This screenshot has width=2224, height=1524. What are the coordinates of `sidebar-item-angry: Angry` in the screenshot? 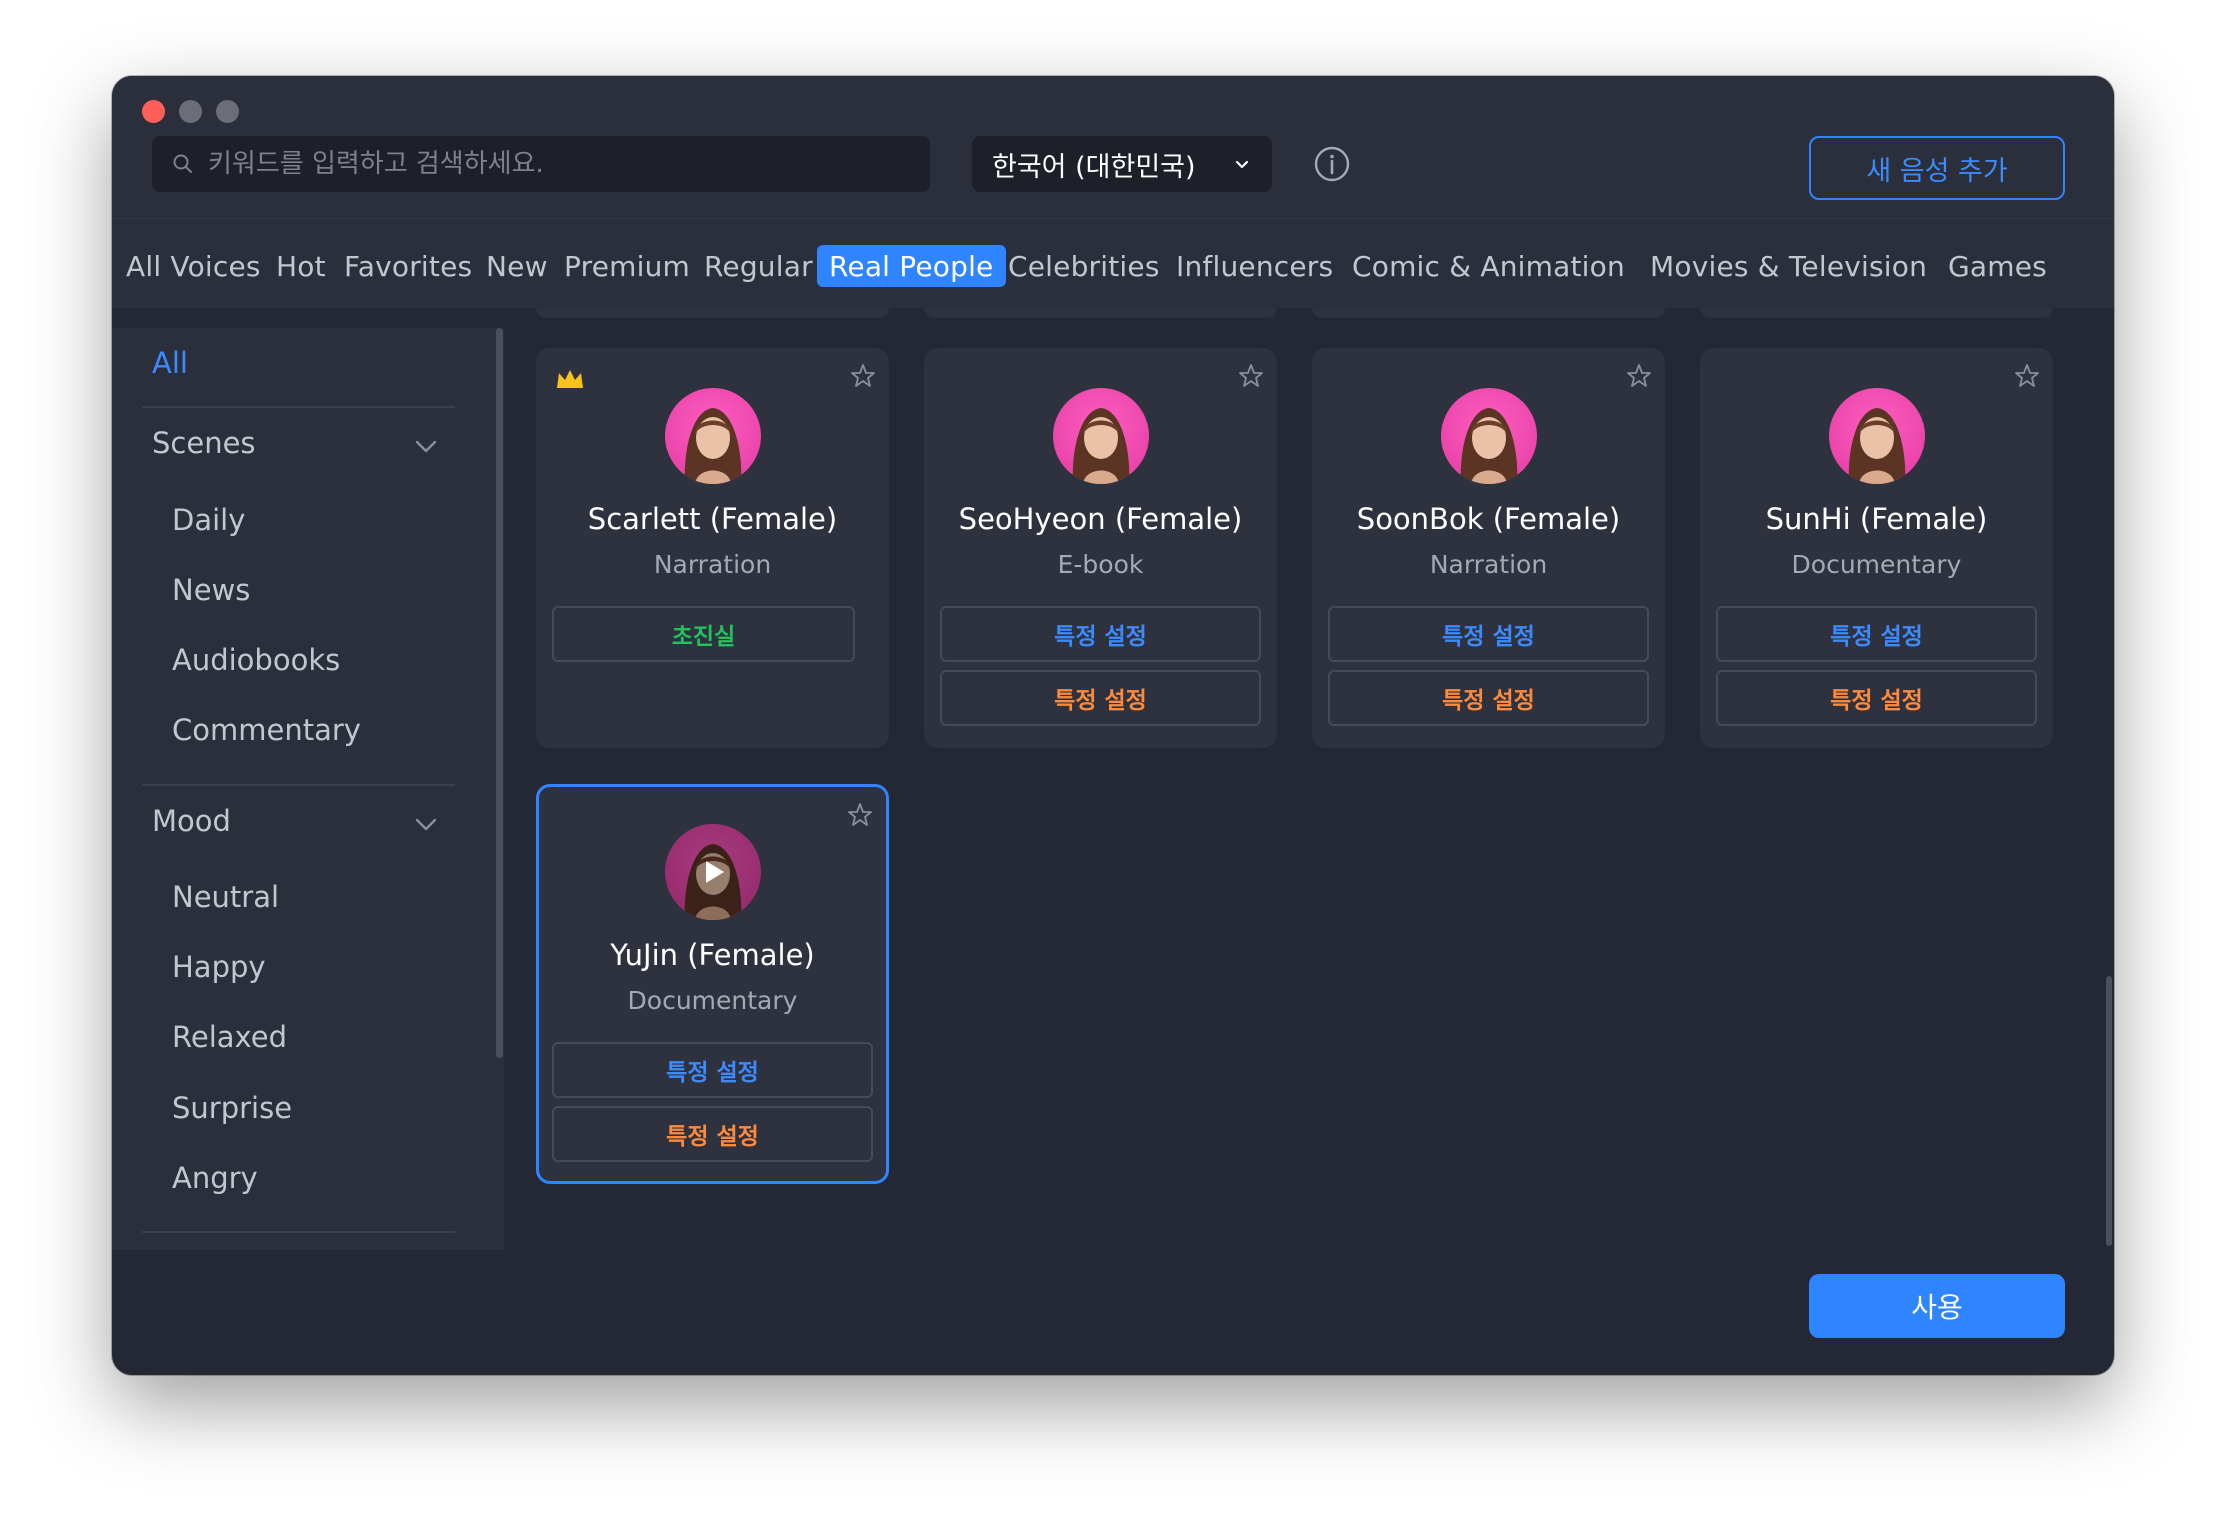 It's located at (215, 1178).